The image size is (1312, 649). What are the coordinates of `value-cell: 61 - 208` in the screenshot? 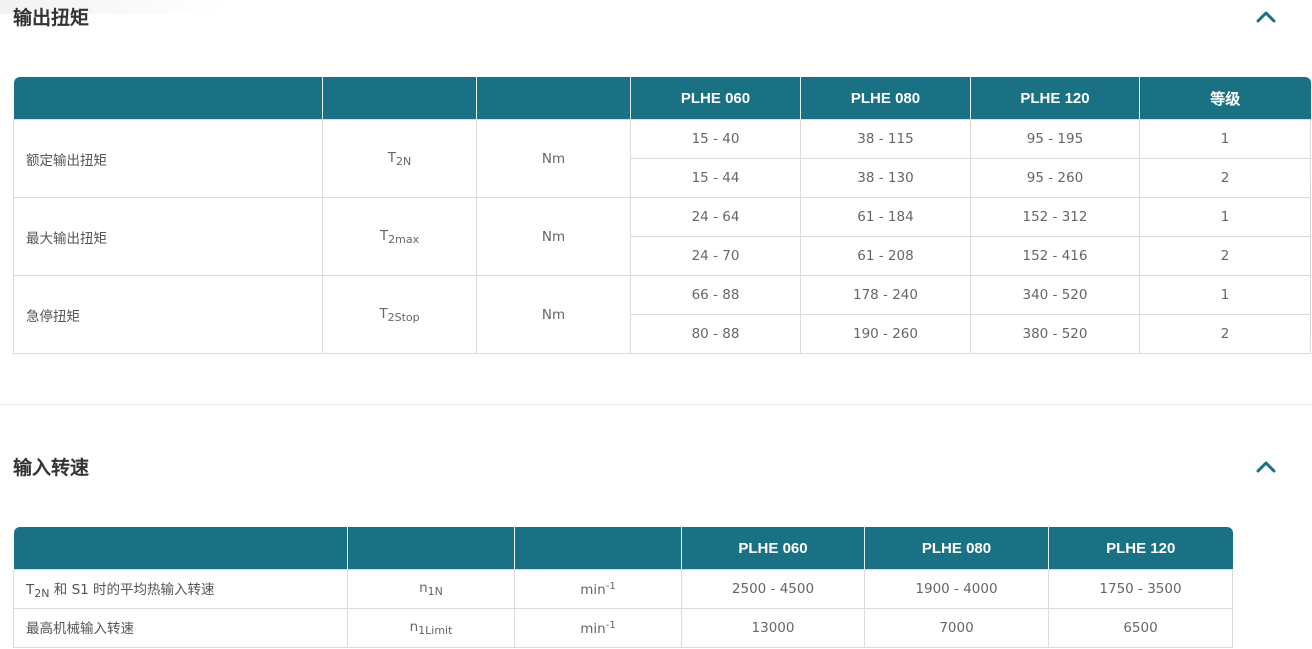 It's located at (885, 256).